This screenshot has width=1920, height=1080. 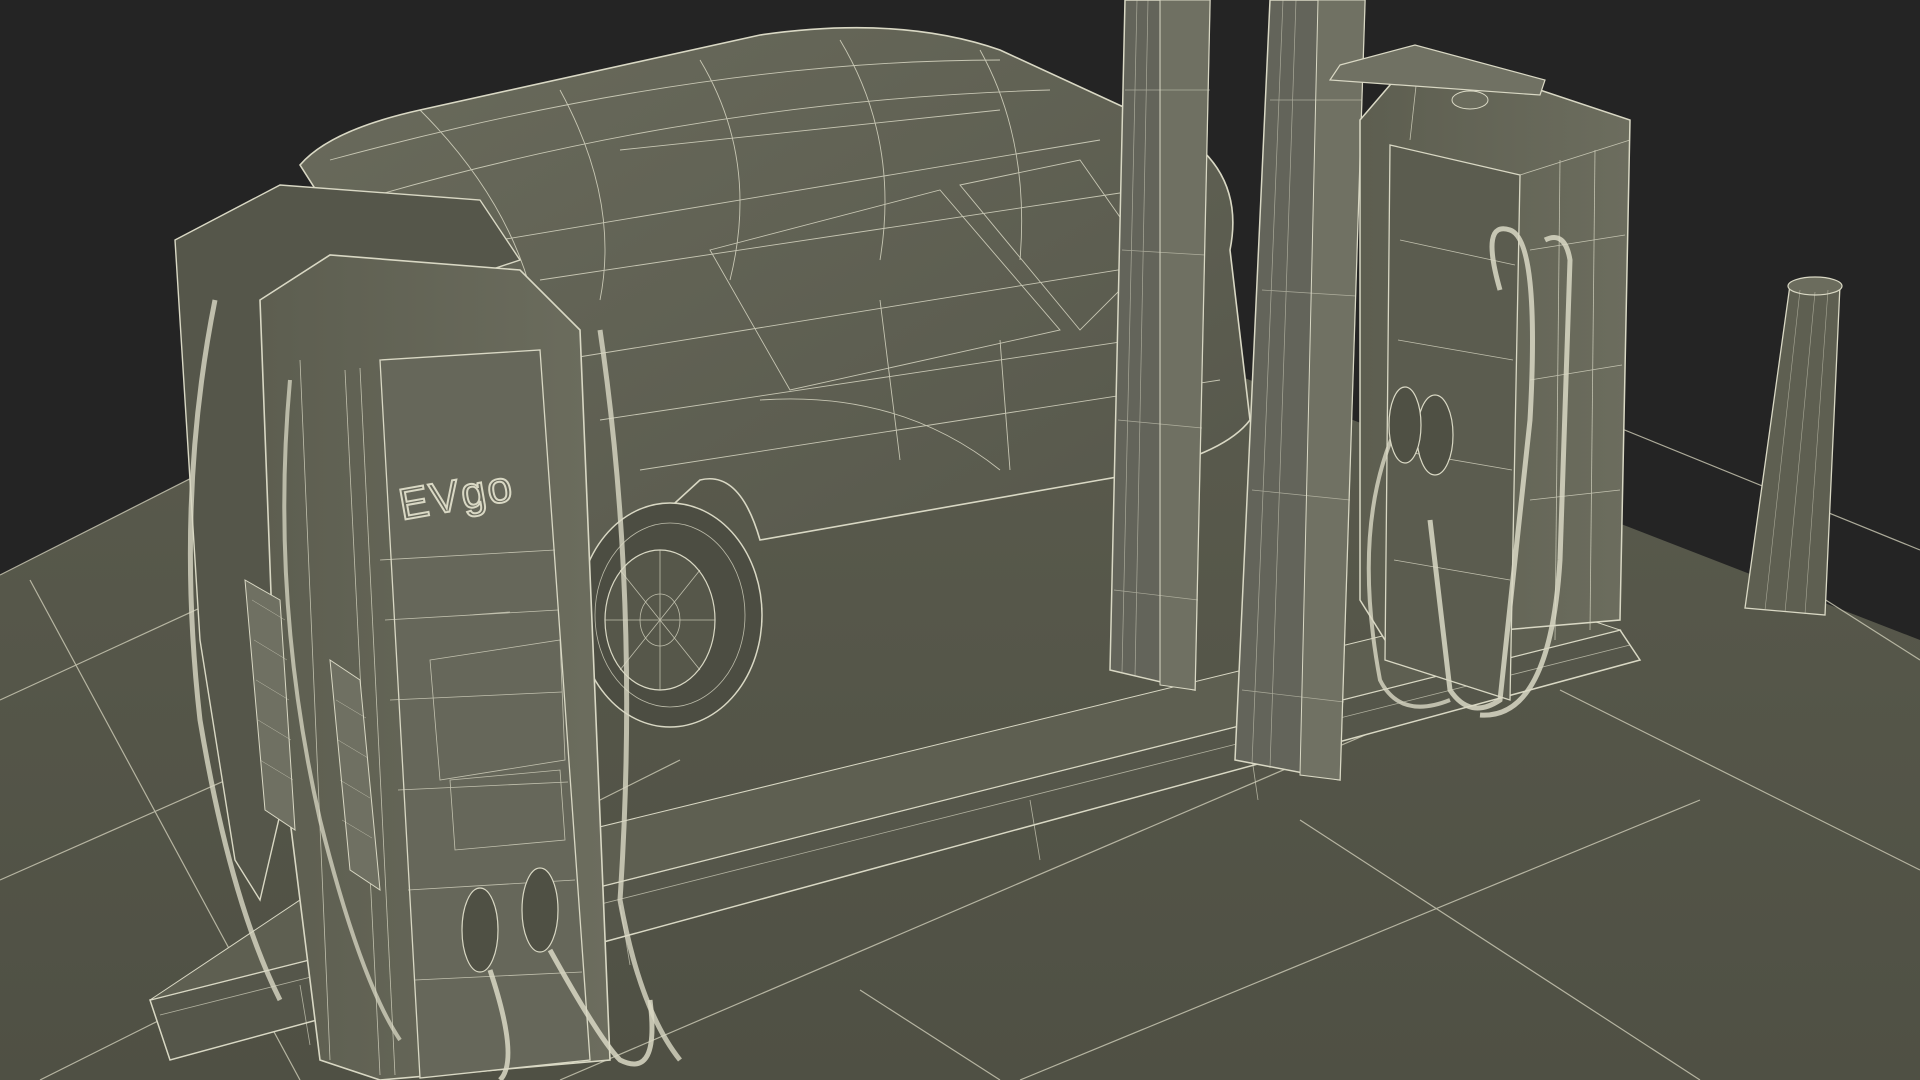 What do you see at coordinates (1495, 383) in the screenshot?
I see `charger-kiosk-right` at bounding box center [1495, 383].